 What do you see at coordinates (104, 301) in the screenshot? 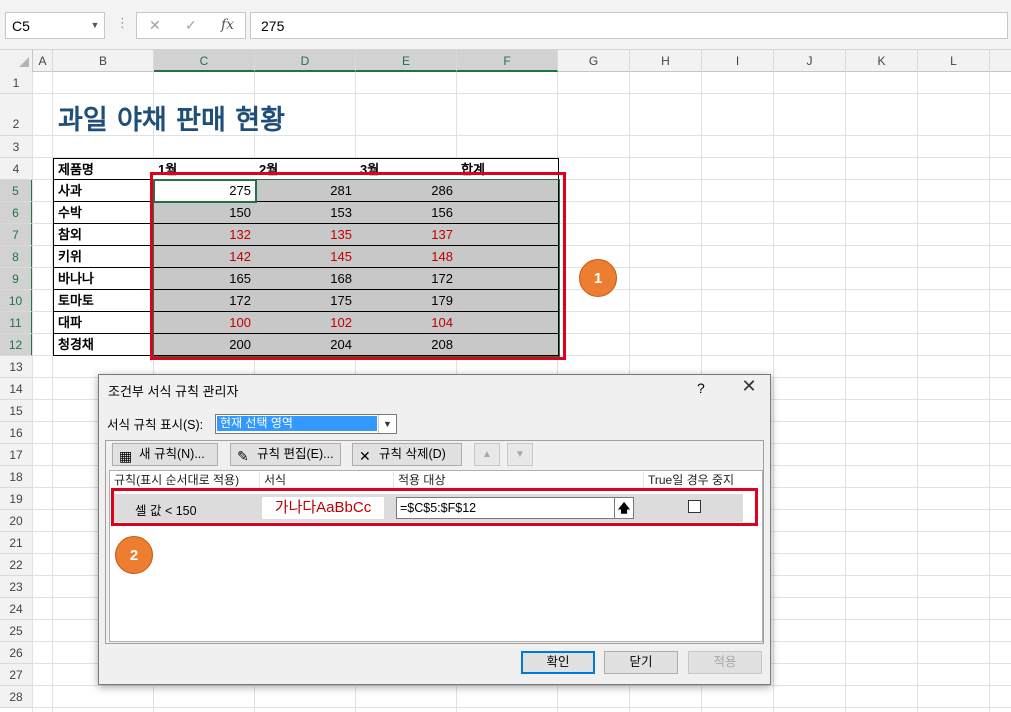
I see `product-name-cell: 토마토` at bounding box center [104, 301].